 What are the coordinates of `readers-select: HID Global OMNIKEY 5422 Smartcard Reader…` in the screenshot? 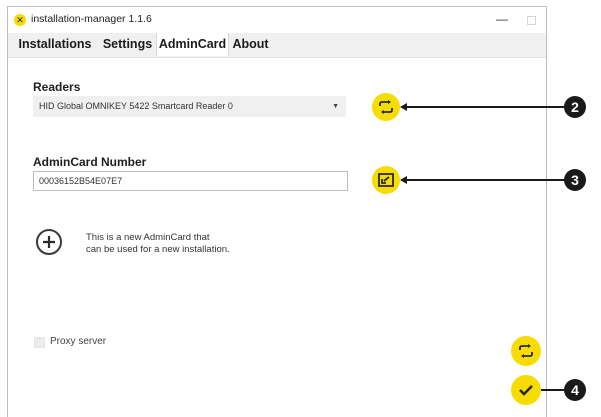 It's located at (189, 106).